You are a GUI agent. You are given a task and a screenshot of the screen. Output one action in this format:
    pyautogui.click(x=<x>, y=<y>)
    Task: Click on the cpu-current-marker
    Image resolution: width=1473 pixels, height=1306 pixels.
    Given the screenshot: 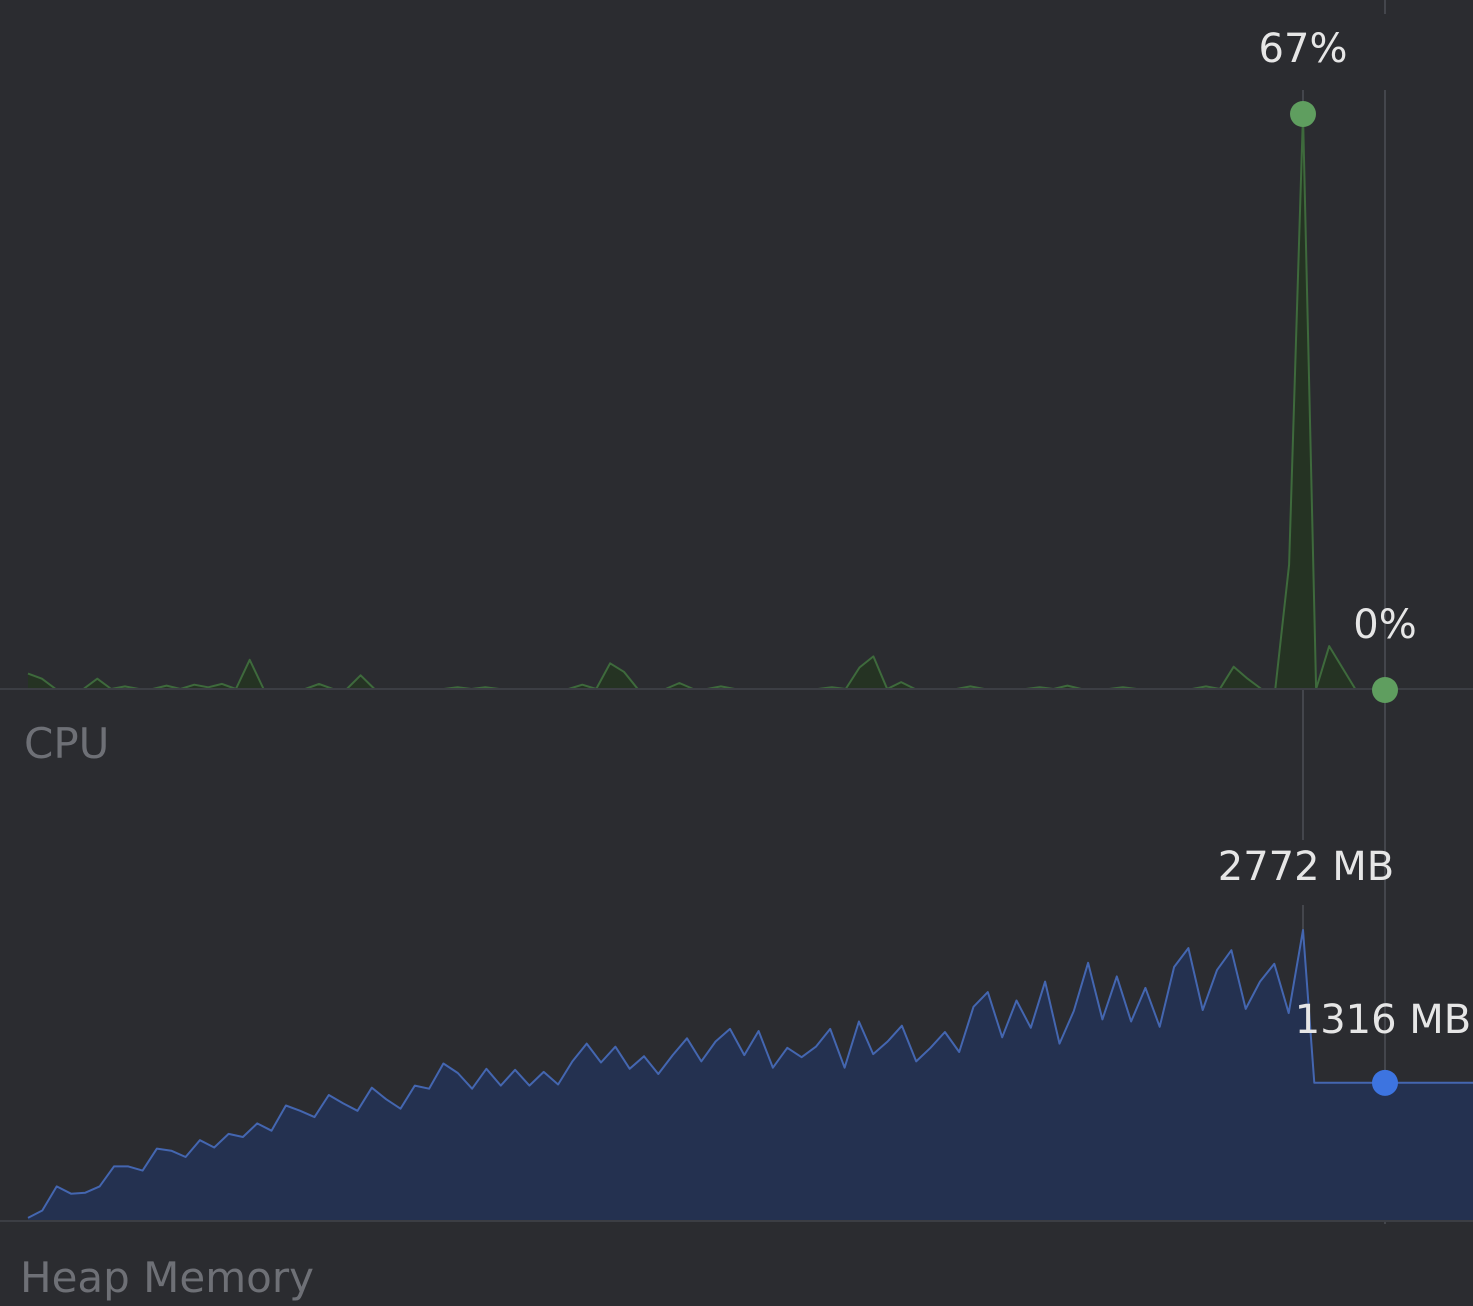 What is the action you would take?
    pyautogui.click(x=1385, y=690)
    